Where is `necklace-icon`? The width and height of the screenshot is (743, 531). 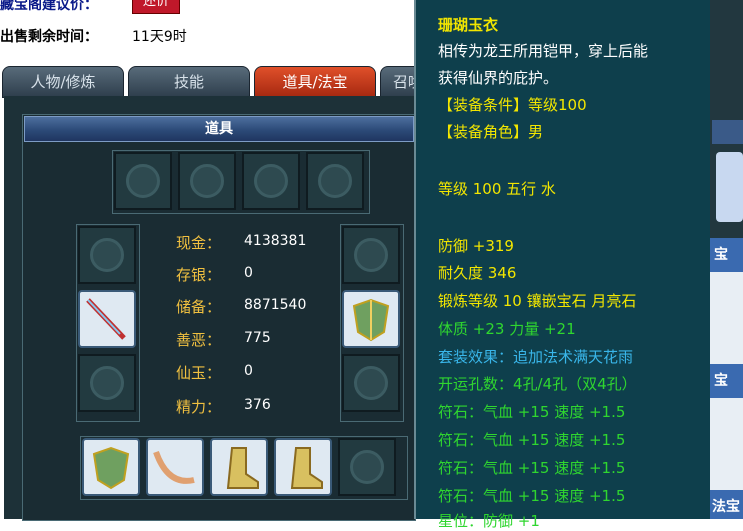 necklace-icon is located at coordinates (174, 467).